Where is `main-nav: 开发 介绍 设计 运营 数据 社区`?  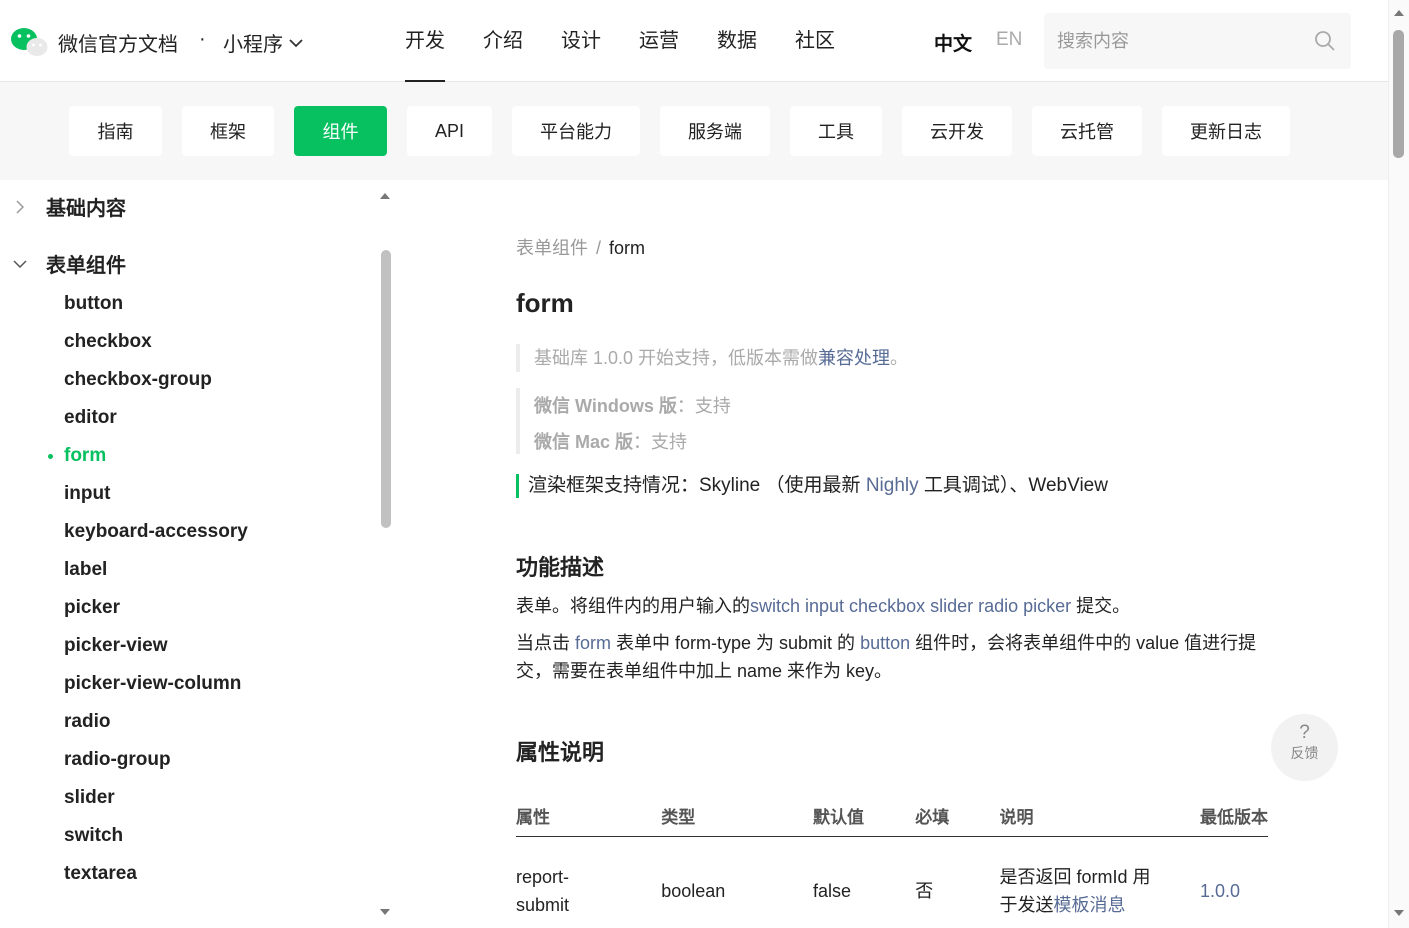
main-nav: 开发 介绍 设计 运营 数据 社区 is located at coordinates (620, 41).